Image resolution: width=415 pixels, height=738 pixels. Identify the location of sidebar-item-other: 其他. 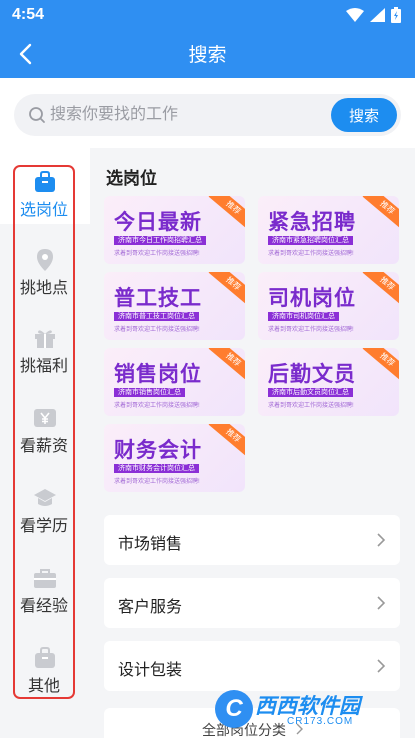
(44, 681).